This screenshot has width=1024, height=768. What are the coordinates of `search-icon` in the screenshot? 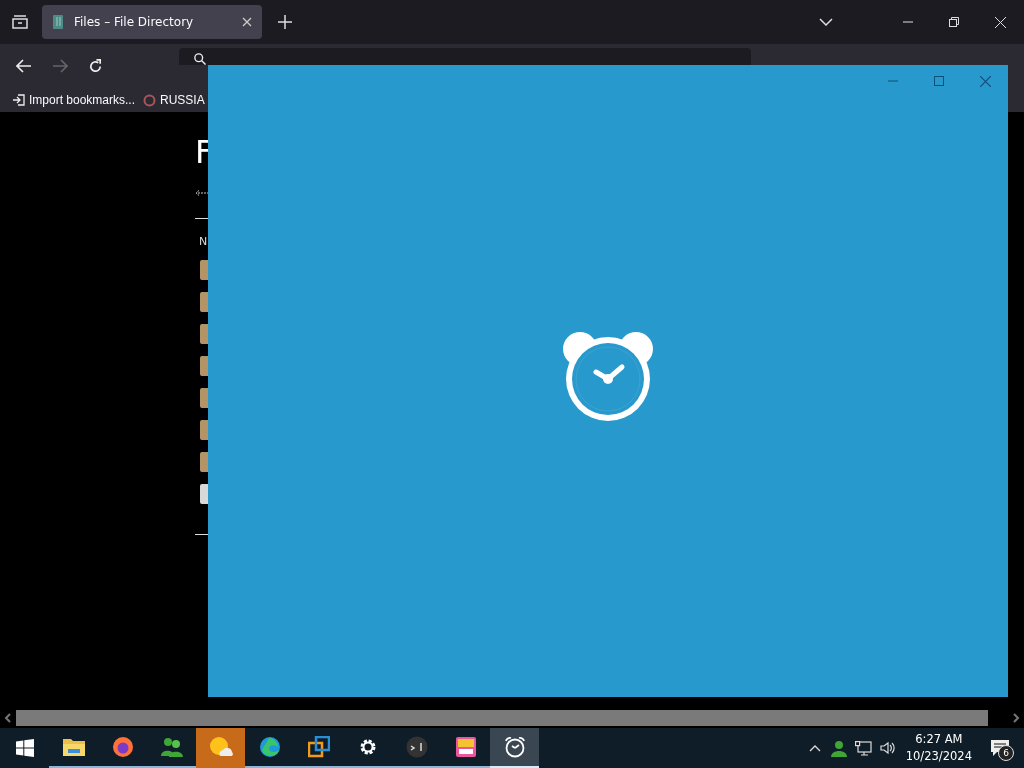 It's located at (200, 59).